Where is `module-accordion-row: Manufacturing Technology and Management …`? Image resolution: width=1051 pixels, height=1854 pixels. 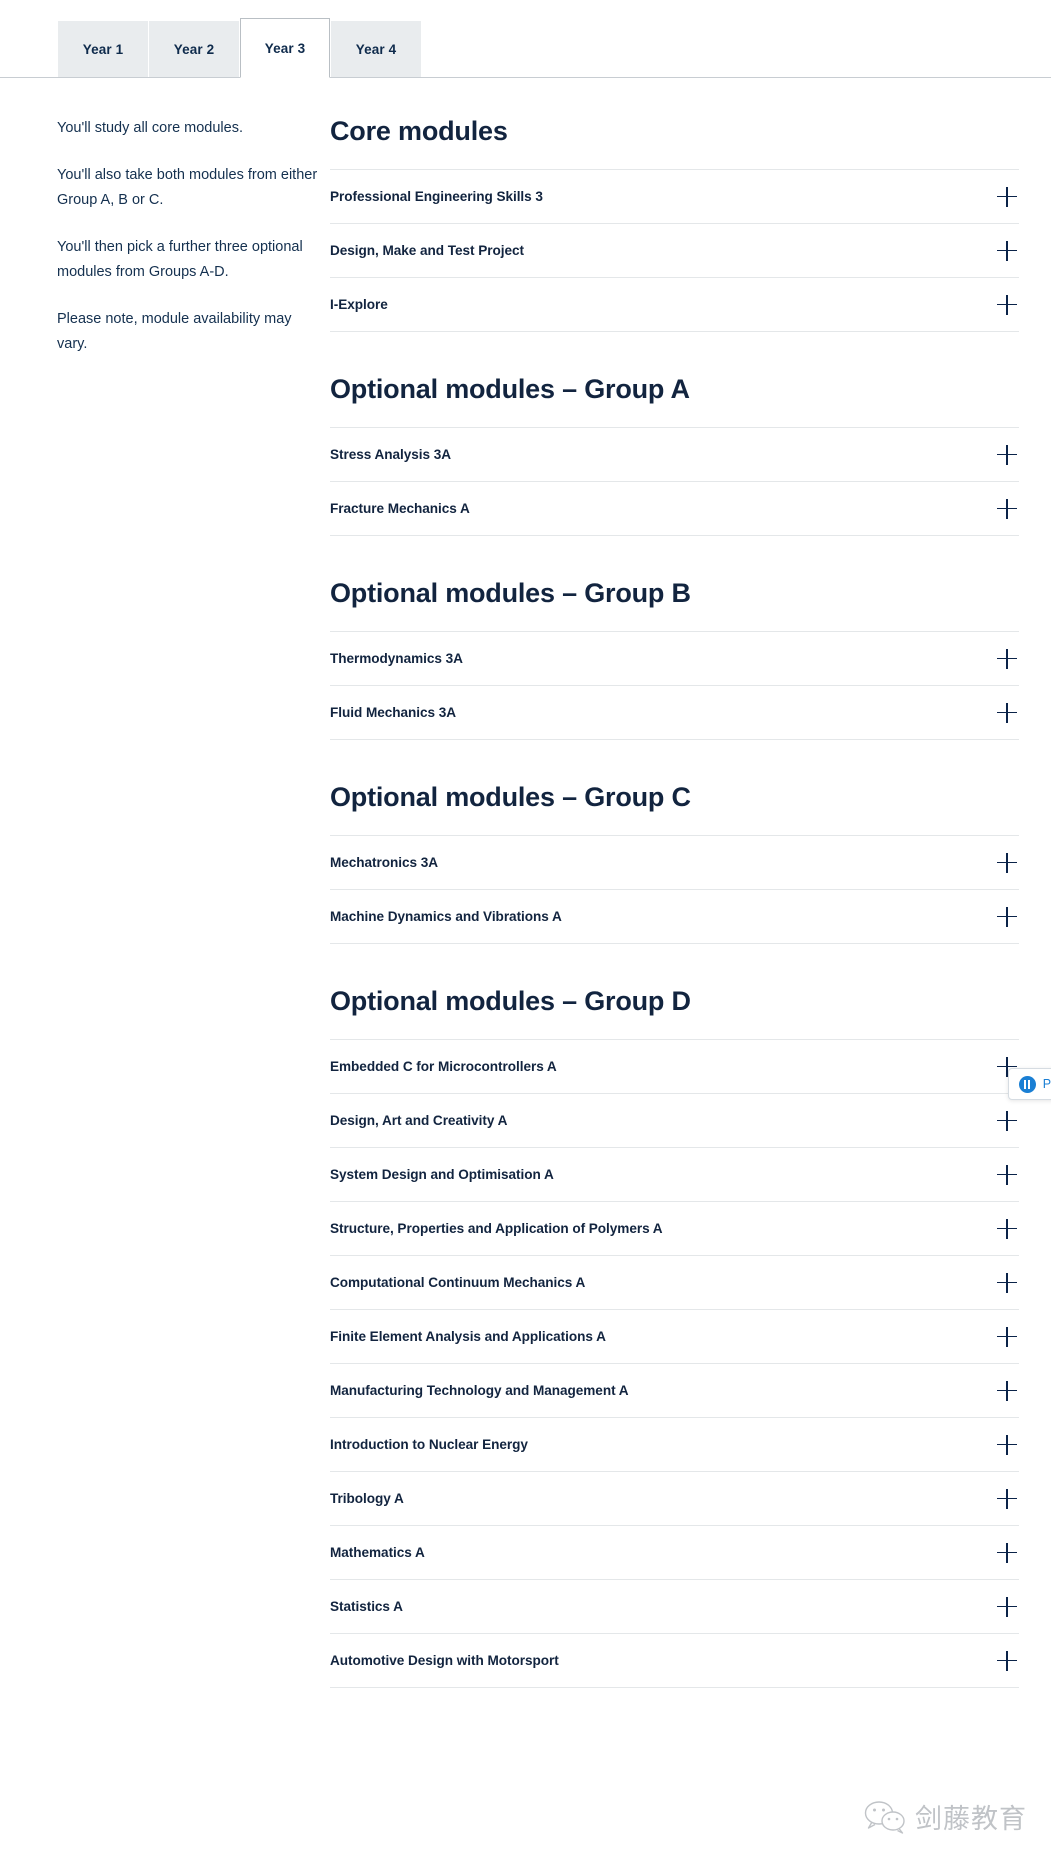 module-accordion-row: Manufacturing Technology and Management … is located at coordinates (674, 1391).